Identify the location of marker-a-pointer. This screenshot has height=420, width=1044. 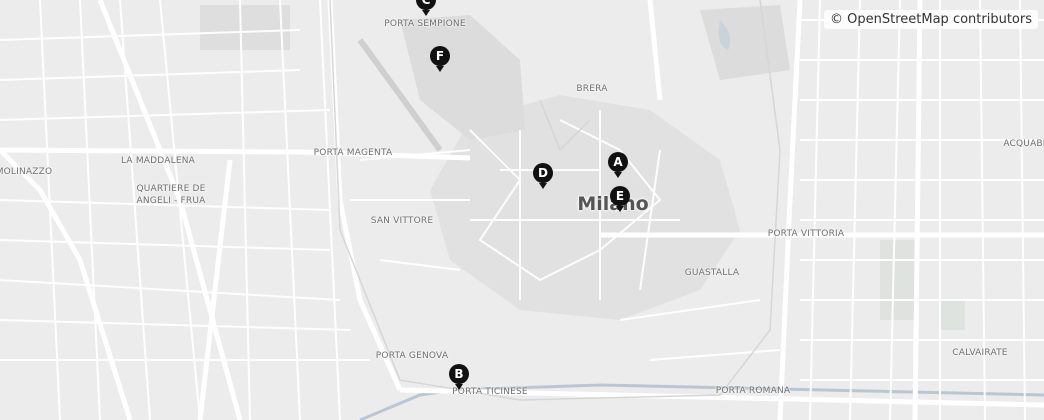
(618, 175).